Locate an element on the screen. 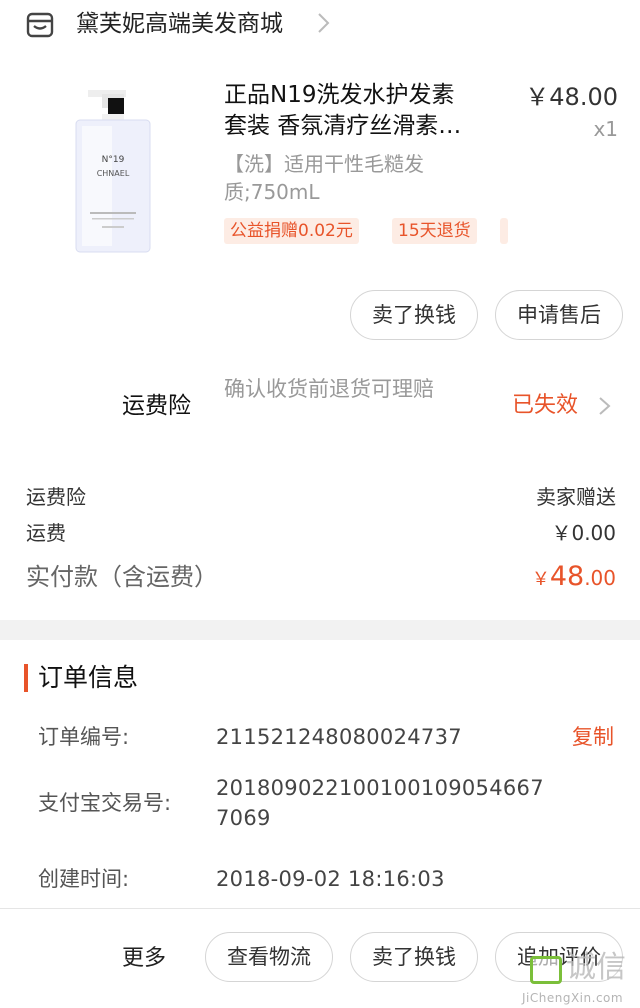  store-icon is located at coordinates (40, 25).